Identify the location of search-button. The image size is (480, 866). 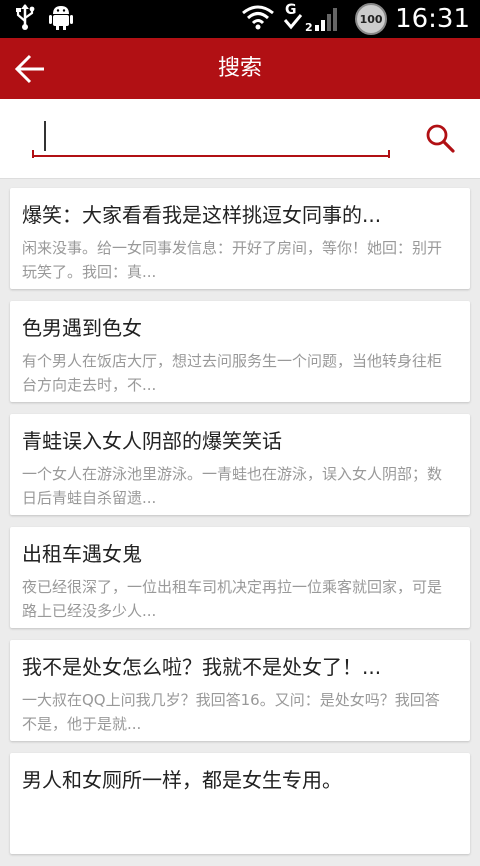
(440, 138).